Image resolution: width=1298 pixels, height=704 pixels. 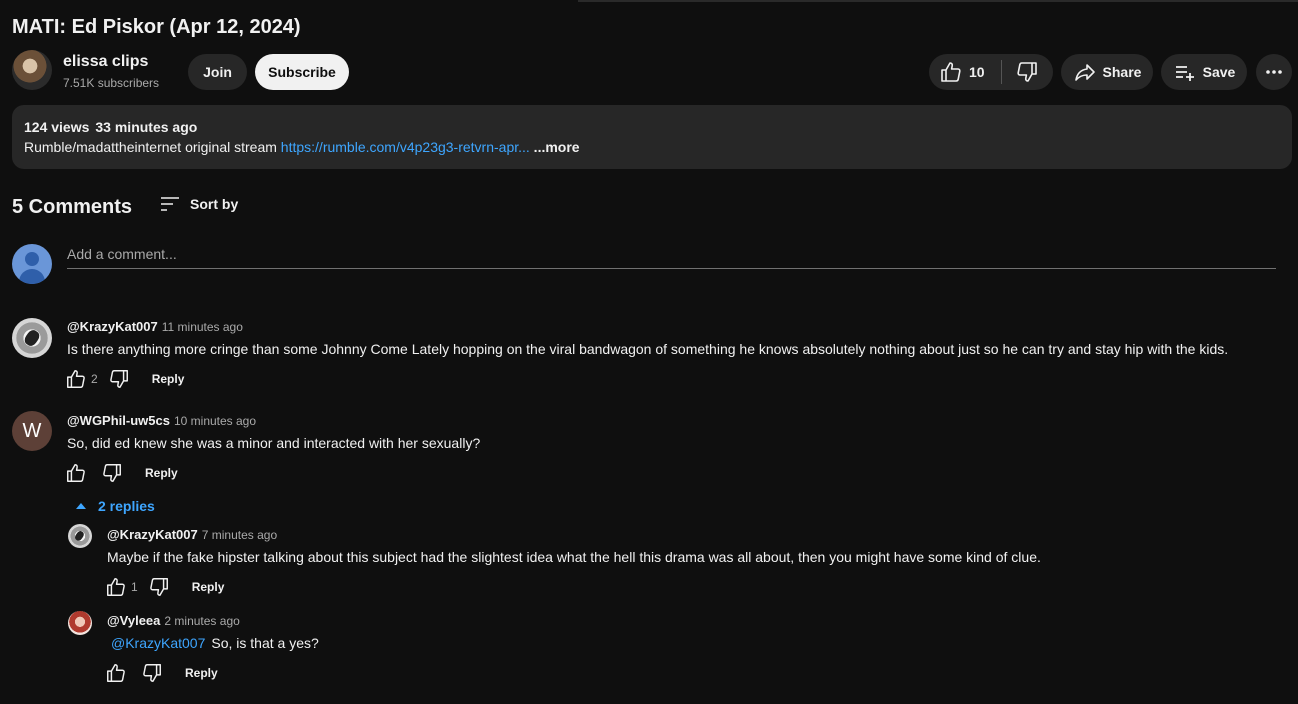 What do you see at coordinates (977, 72) in the screenshot?
I see `like-count: 10` at bounding box center [977, 72].